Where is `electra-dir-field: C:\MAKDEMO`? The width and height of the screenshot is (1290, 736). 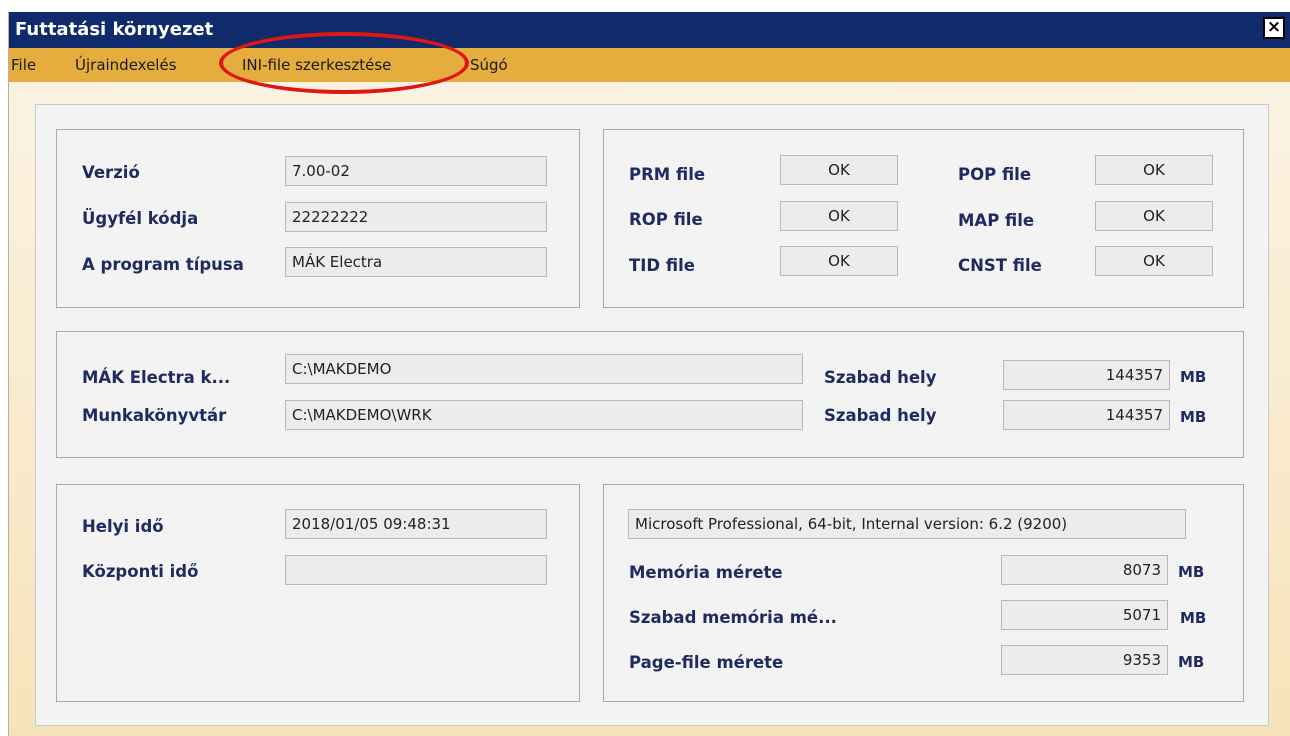
electra-dir-field: C:\MAKDEMO is located at coordinates (544, 369).